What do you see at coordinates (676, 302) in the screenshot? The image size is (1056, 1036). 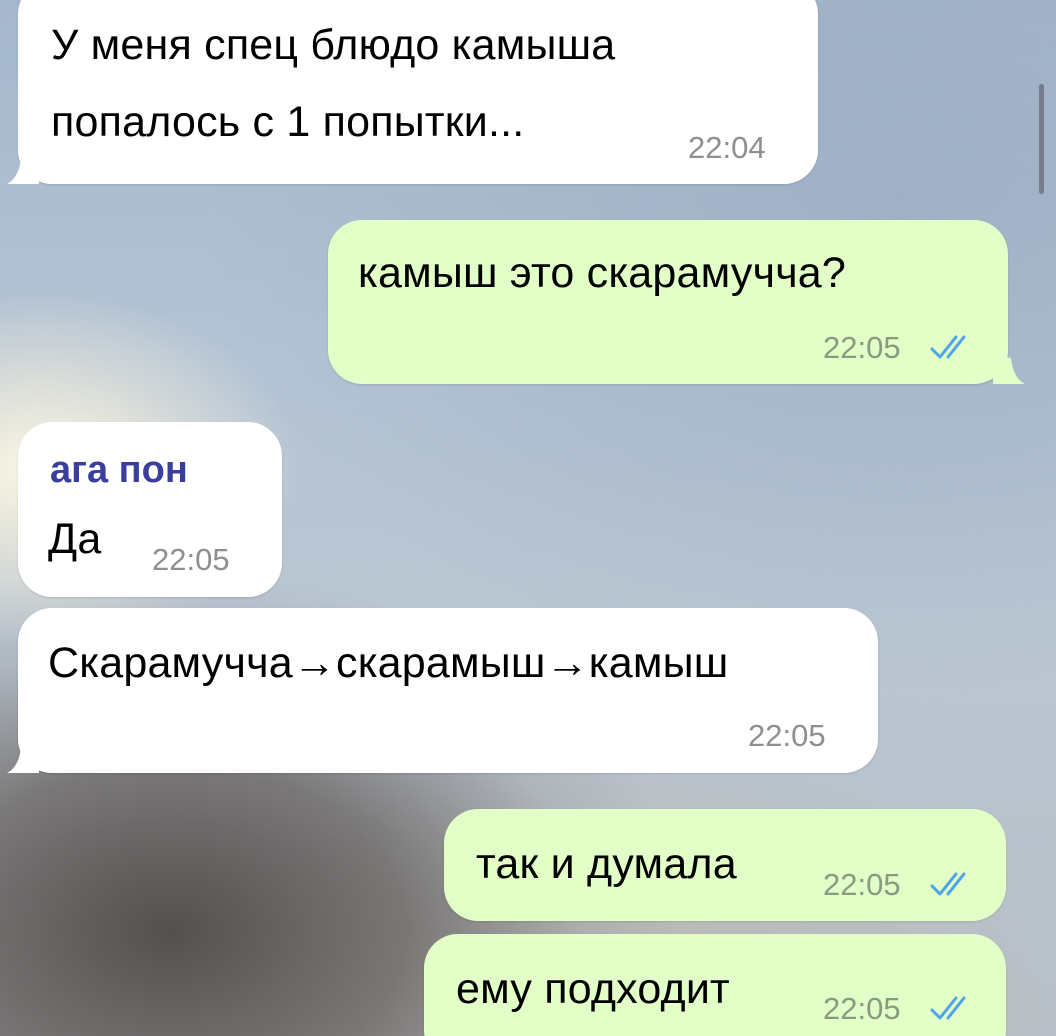 I see `message-bubble-outgoing: камыш это скарамучча? 22:05` at bounding box center [676, 302].